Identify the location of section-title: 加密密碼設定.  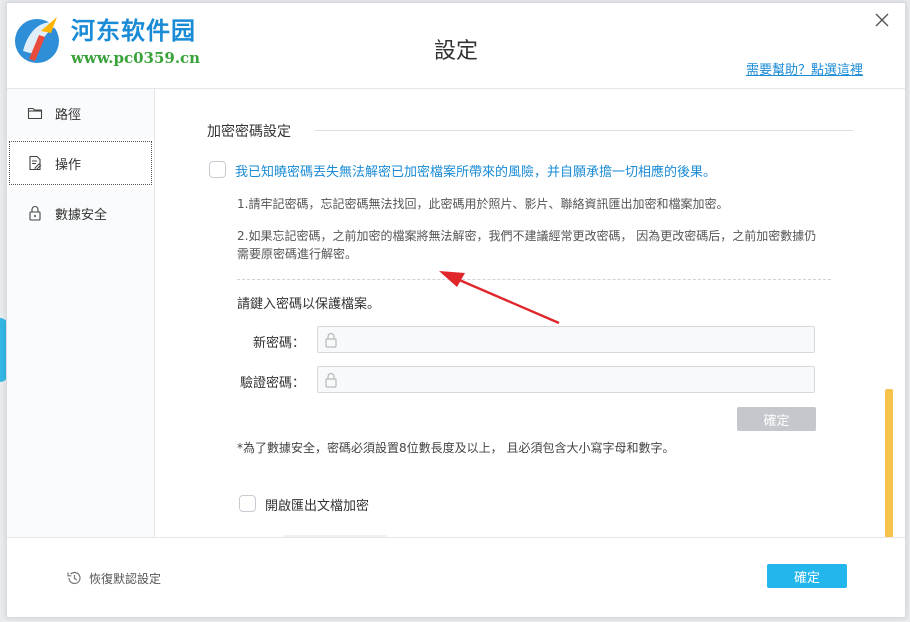
(249, 132).